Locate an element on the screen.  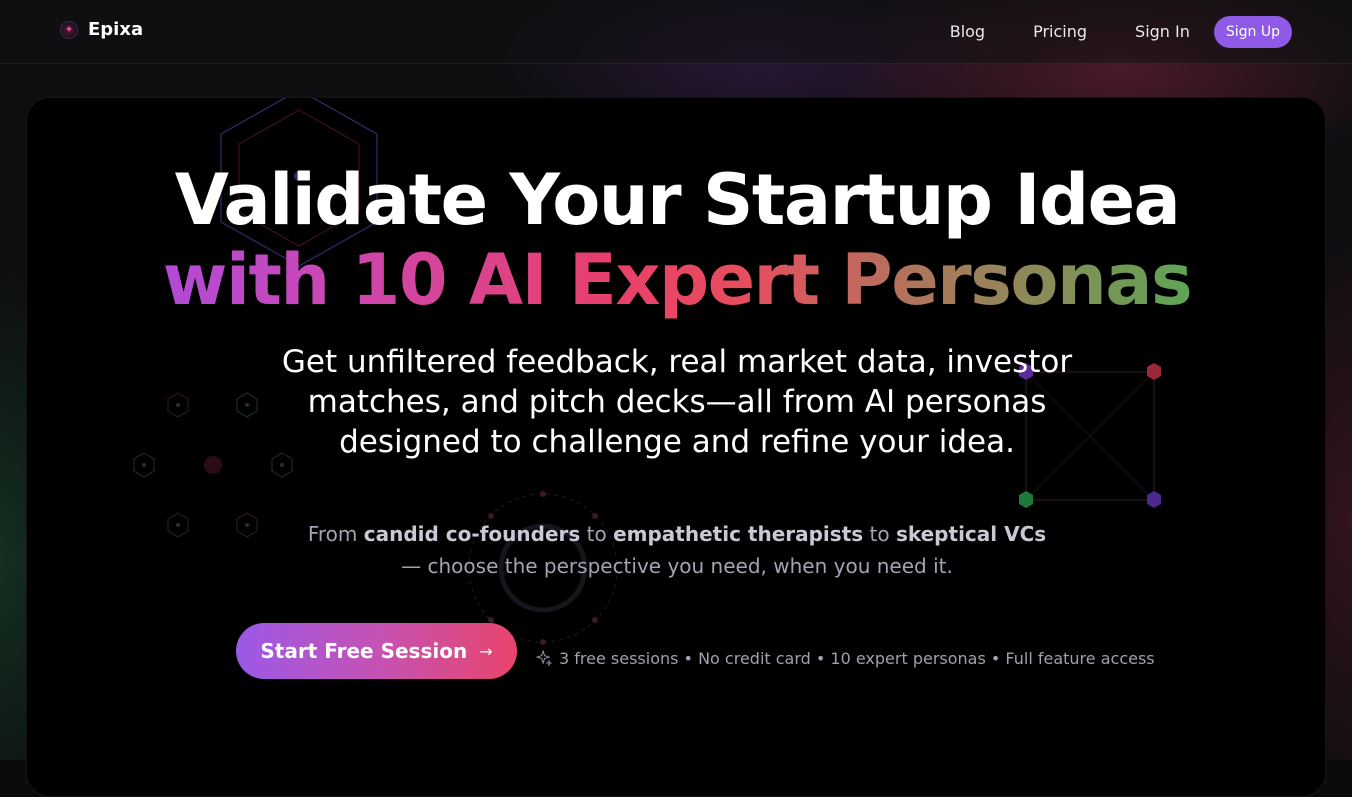
hero-title-line-2: with 10 AI Expert Personas is located at coordinates (676, 280).